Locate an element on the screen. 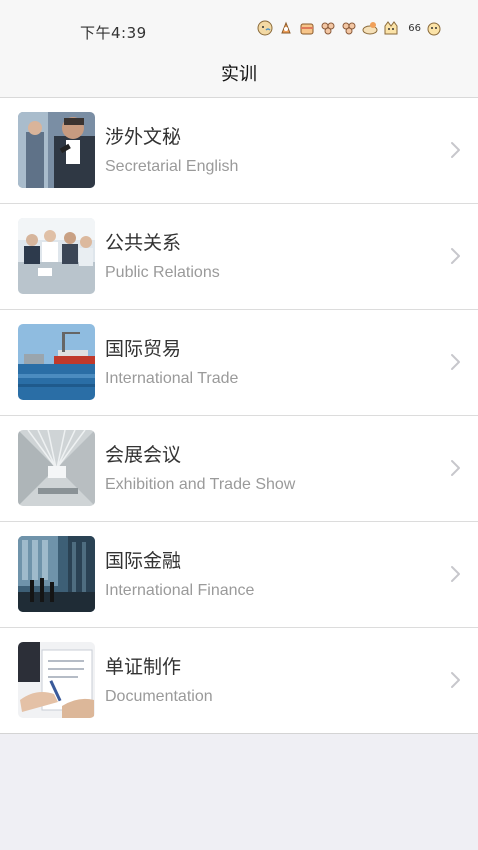  meeting-photo is located at coordinates (56, 256).